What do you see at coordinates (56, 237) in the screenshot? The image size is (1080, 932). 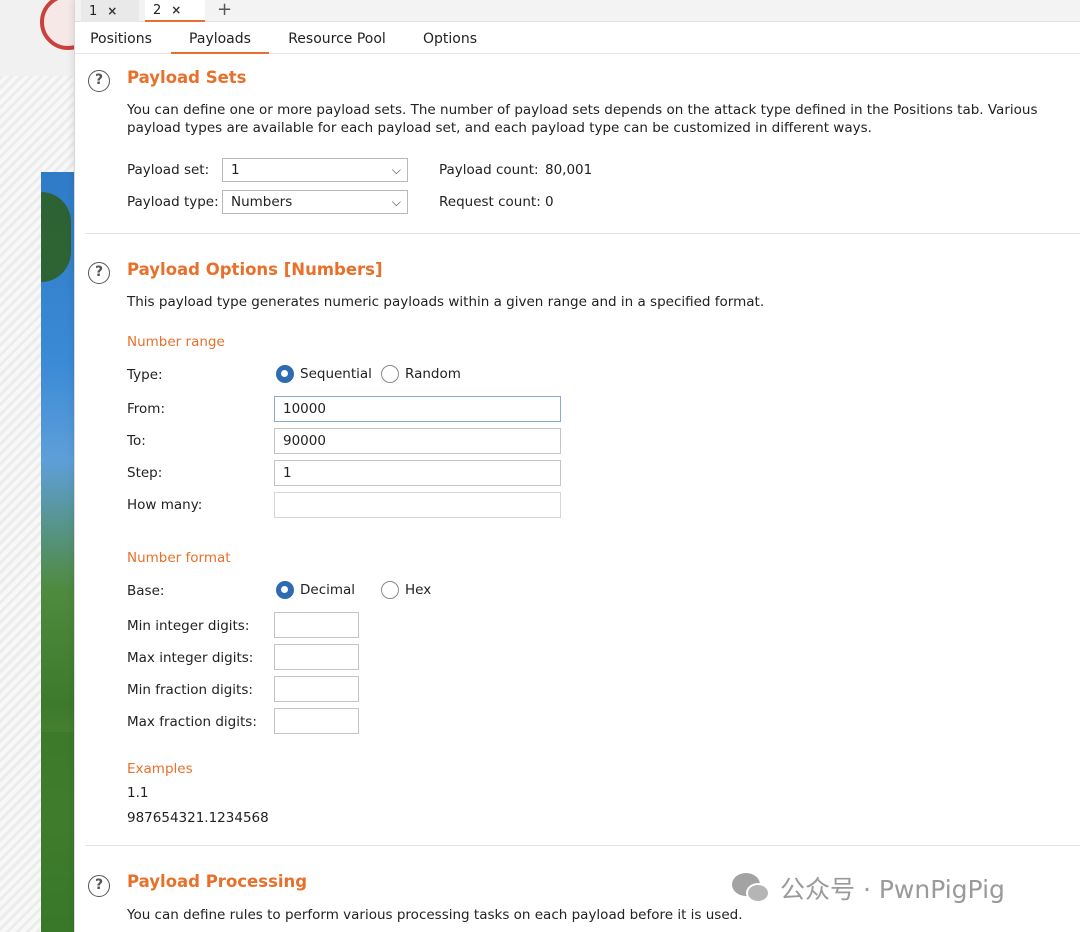 I see `photo-foliage` at bounding box center [56, 237].